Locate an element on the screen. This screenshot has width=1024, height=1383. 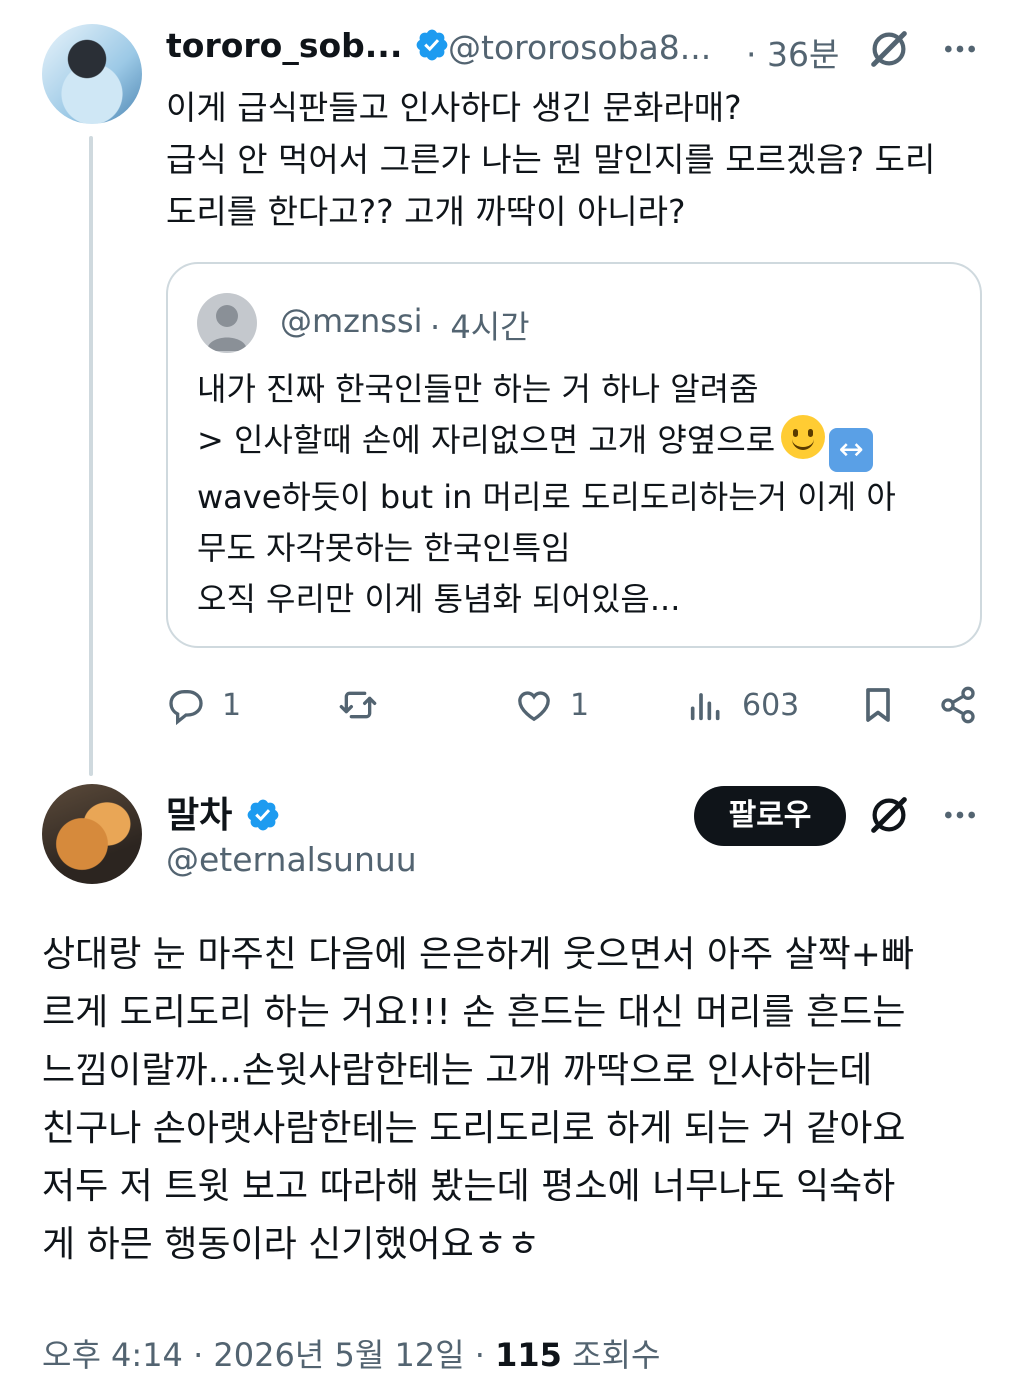
tweet-line: 상대랑 눈 마주친 다음에 은은하게 웃으면서 아주 살짝+빠 is located at coordinates (478, 954).